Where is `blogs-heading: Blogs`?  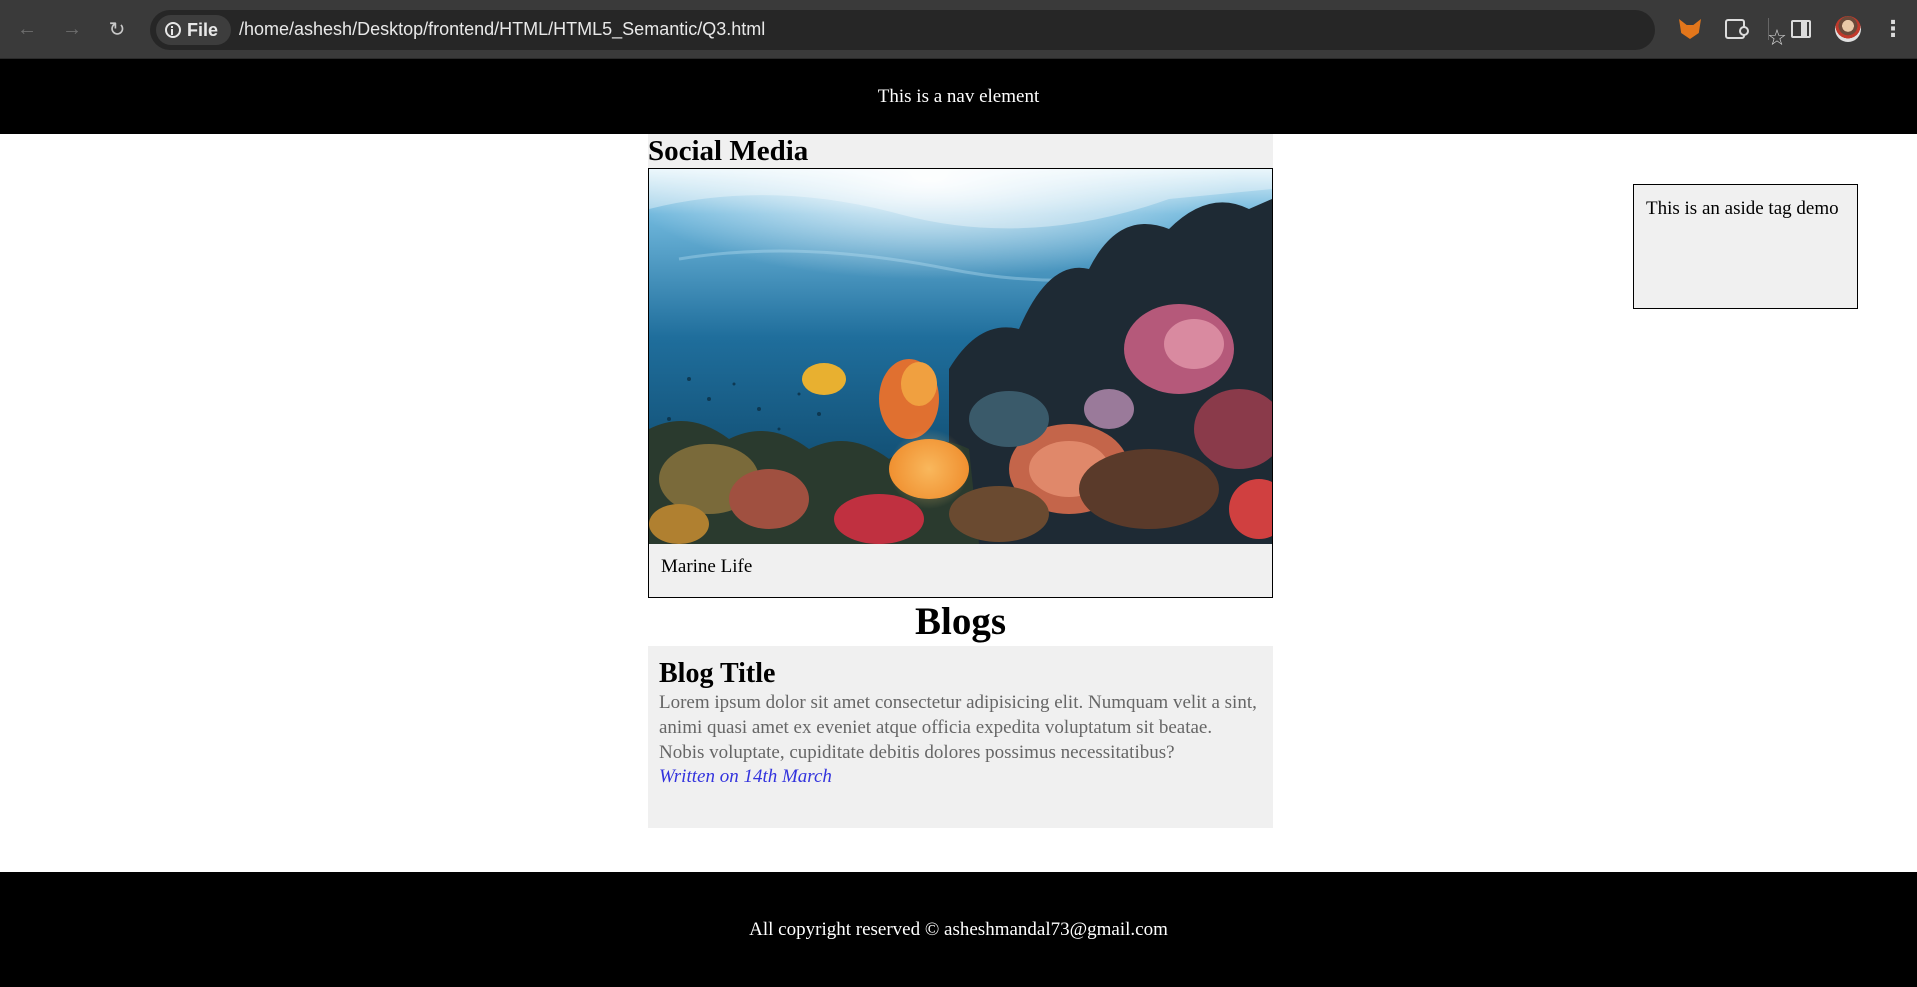 blogs-heading: Blogs is located at coordinates (960, 621).